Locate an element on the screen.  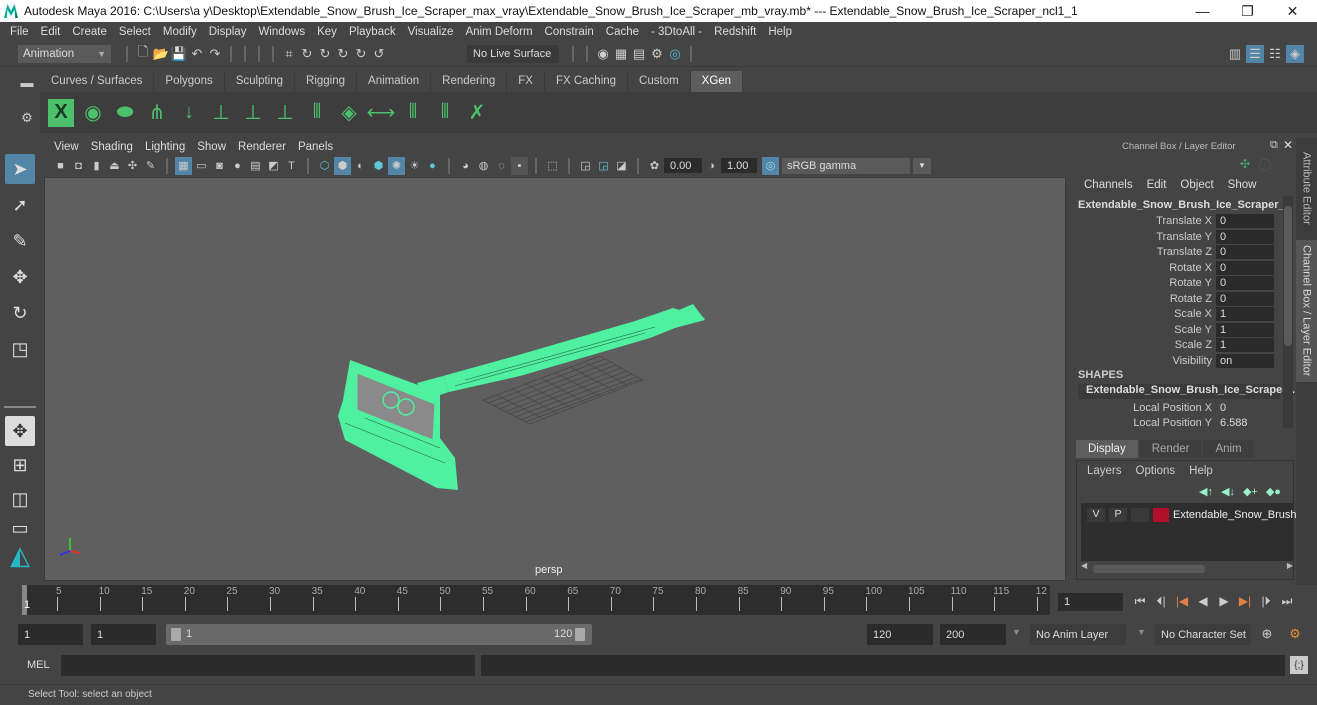
menu-key: Key is located at coordinates (327, 32).